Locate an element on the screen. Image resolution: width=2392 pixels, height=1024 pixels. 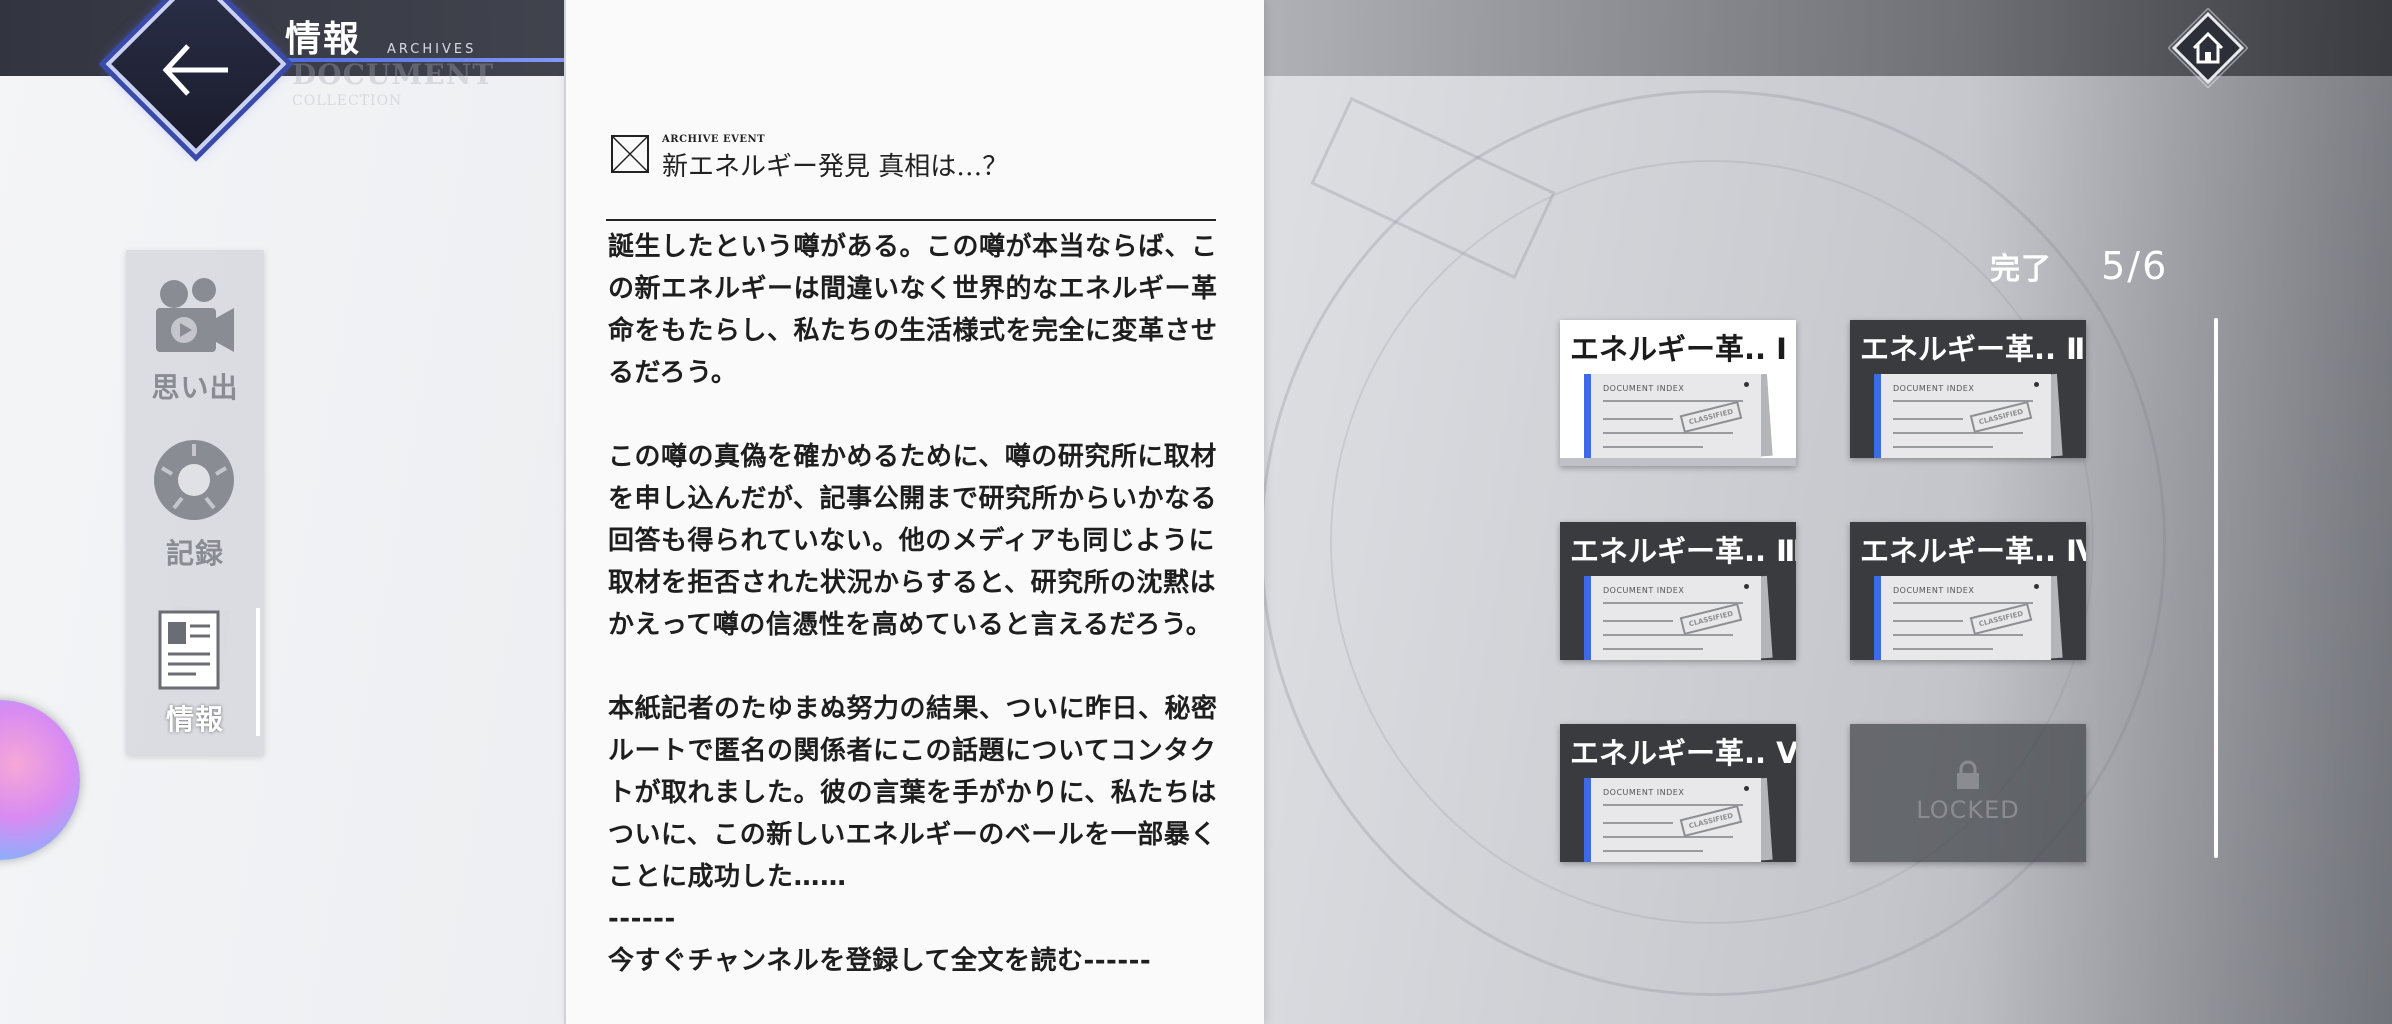
side-item-records: 記録 is located at coordinates (195, 506).